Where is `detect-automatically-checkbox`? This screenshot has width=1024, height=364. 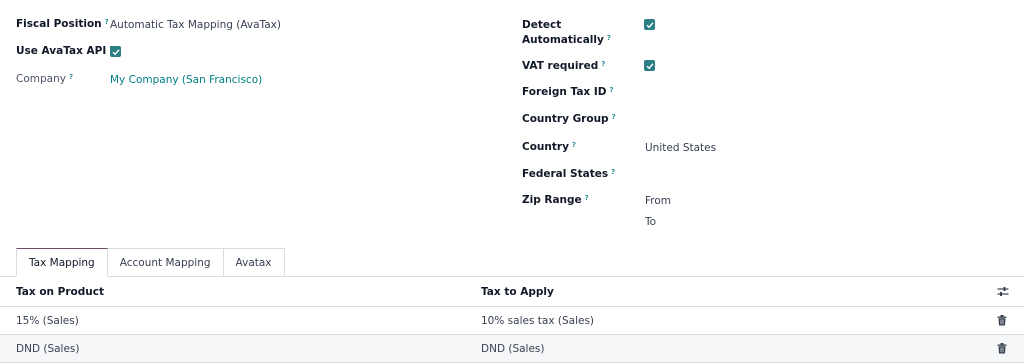 detect-automatically-checkbox is located at coordinates (649, 24).